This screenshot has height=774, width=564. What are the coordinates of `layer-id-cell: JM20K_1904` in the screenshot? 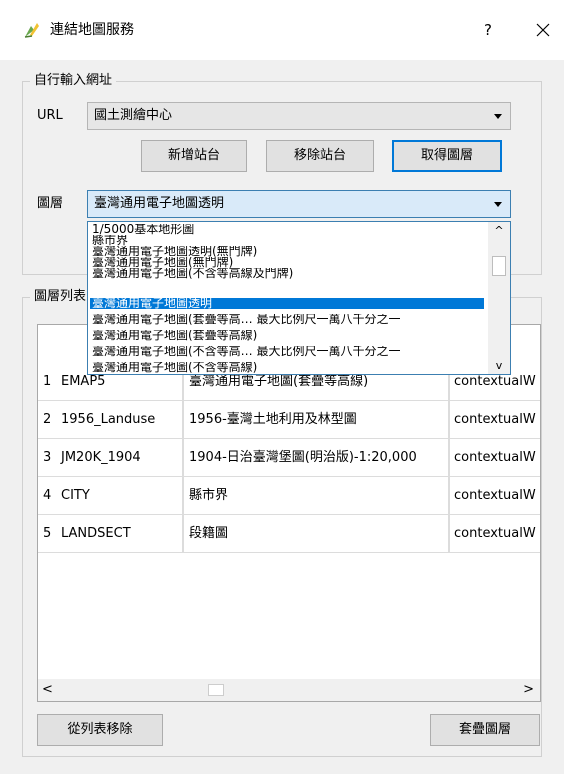 It's located at (119, 458).